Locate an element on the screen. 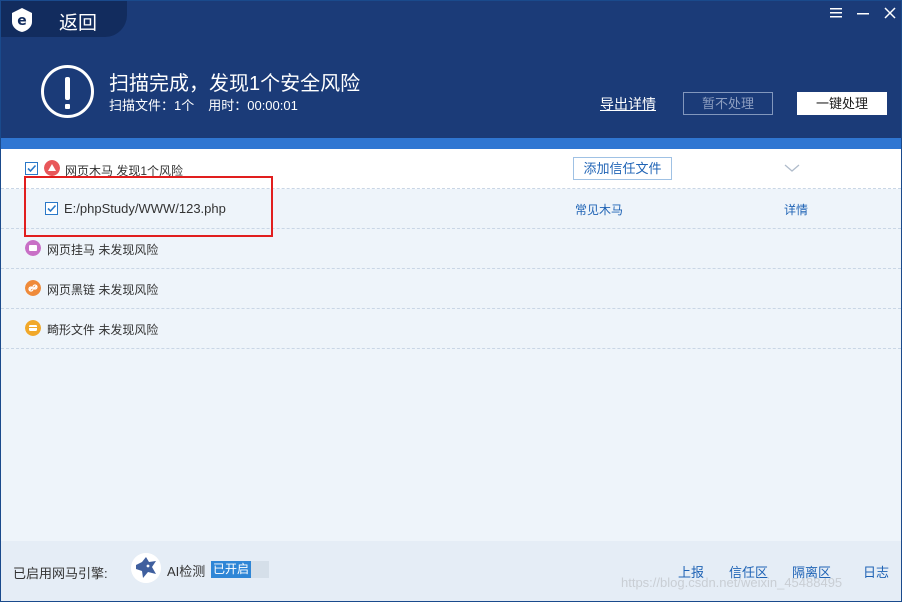 This screenshot has width=902, height=602. header-accent-bar is located at coordinates (451, 143).